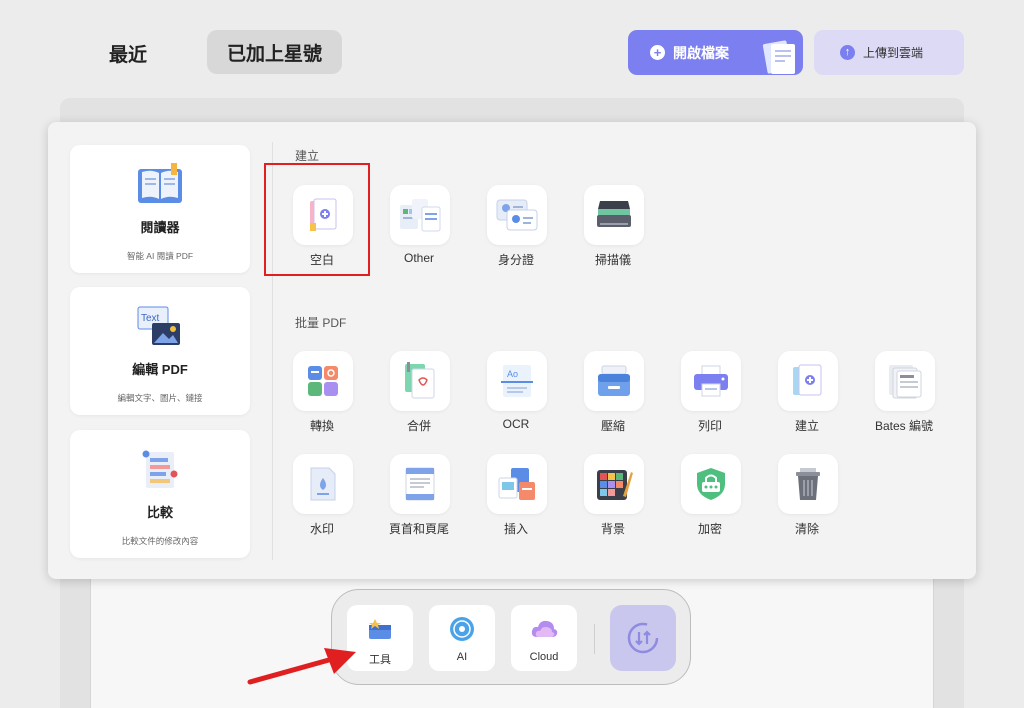 The width and height of the screenshot is (1024, 708). I want to click on batch-ocr-tool: Ao OCR, so click(516, 396).